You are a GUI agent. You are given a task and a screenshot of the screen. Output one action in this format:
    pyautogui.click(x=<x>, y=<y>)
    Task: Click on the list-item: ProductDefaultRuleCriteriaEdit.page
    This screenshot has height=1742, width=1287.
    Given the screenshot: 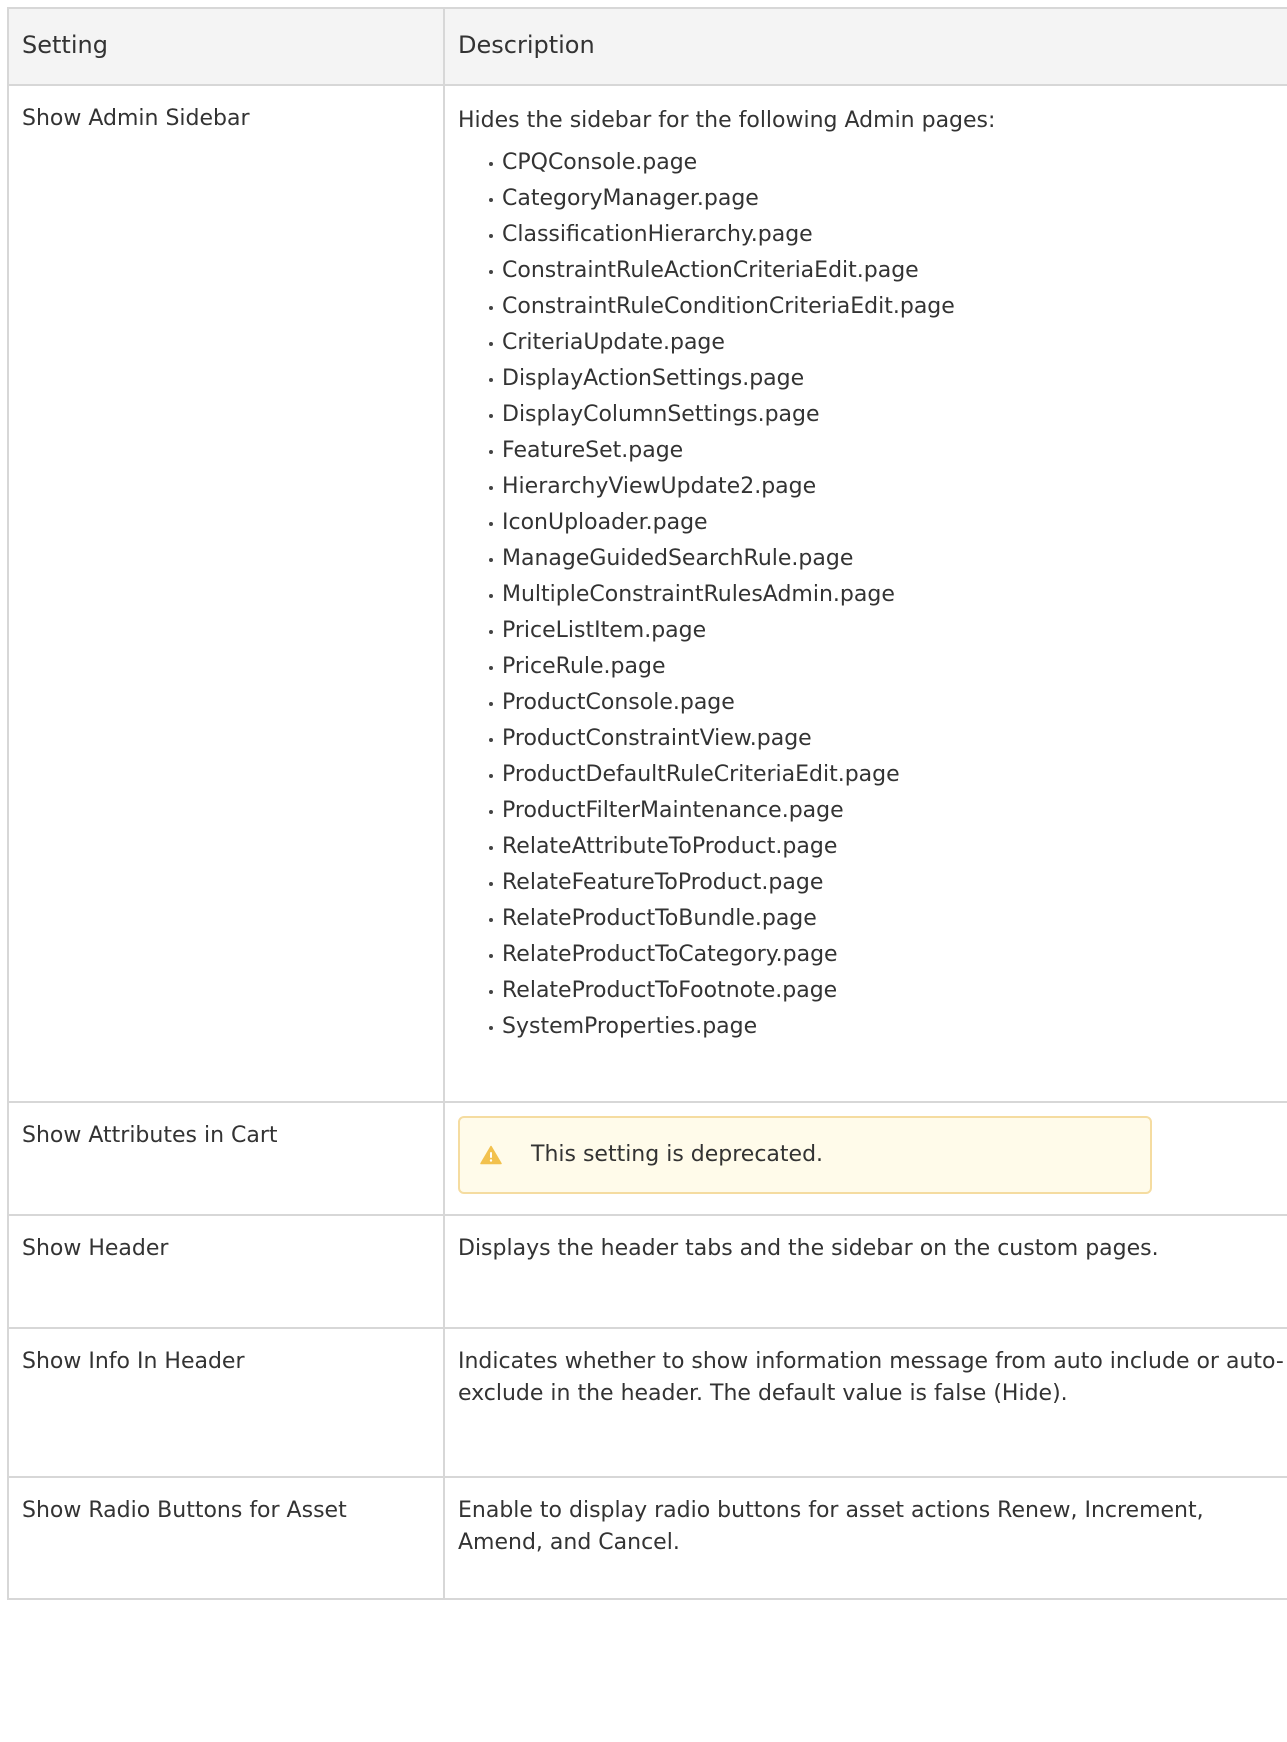 What is the action you would take?
    pyautogui.click(x=888, y=775)
    